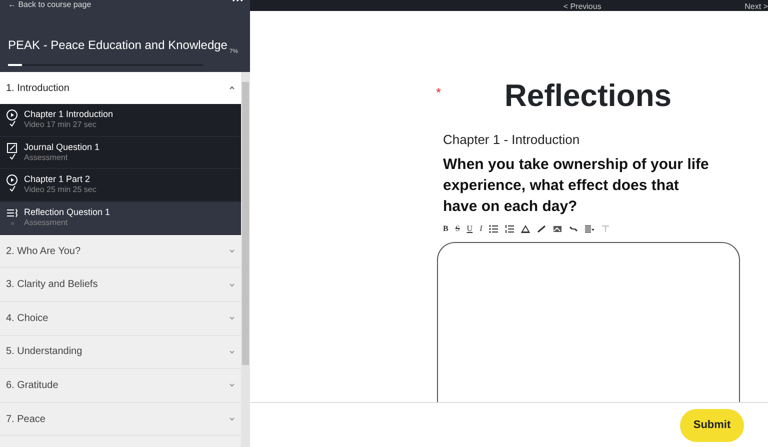  What do you see at coordinates (439, 93) in the screenshot?
I see `required-mark: *` at bounding box center [439, 93].